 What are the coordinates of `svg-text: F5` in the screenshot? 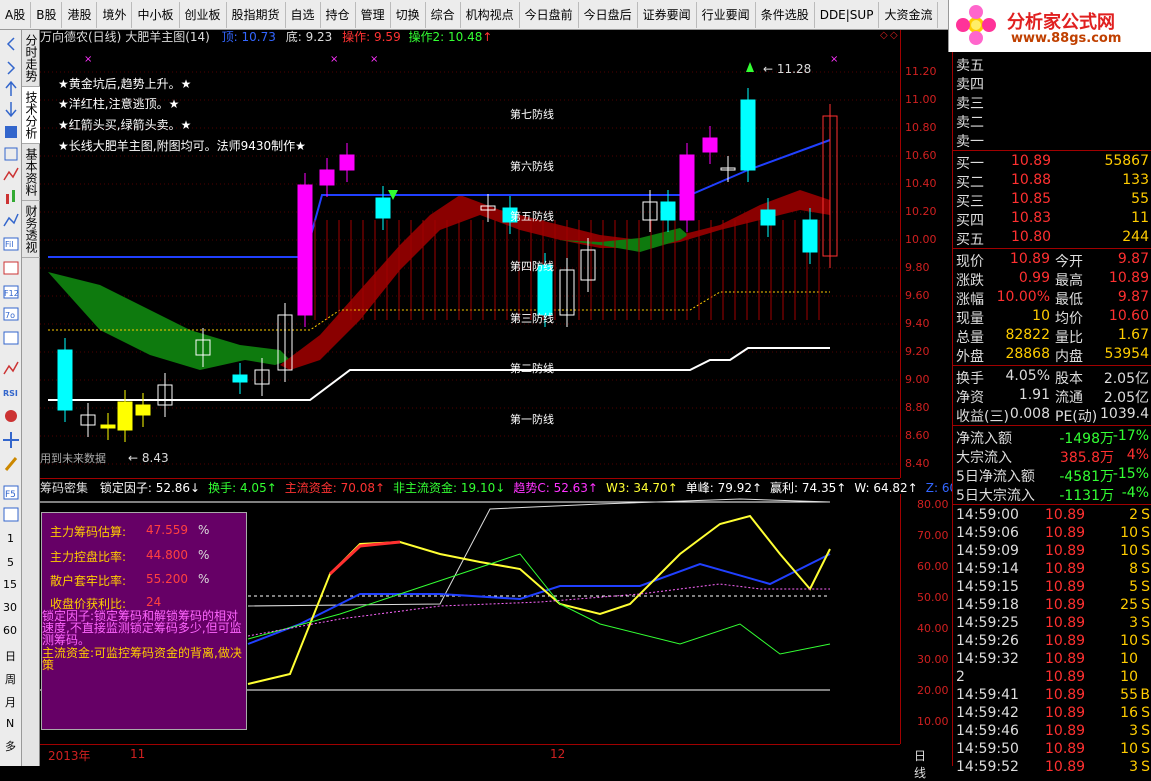 It's located at (10, 495).